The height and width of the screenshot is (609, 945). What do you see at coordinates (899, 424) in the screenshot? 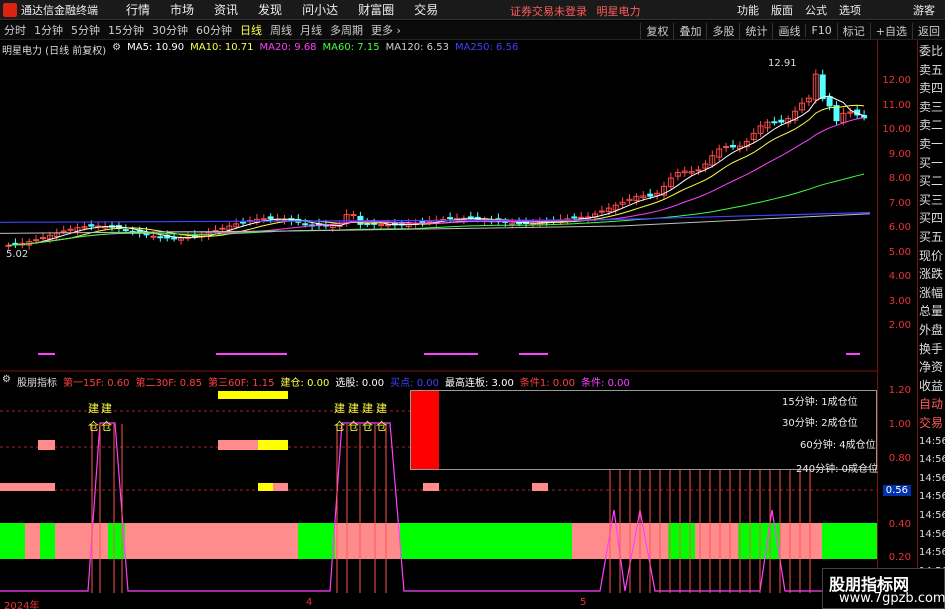
I see `sub-tick: 1.00` at bounding box center [899, 424].